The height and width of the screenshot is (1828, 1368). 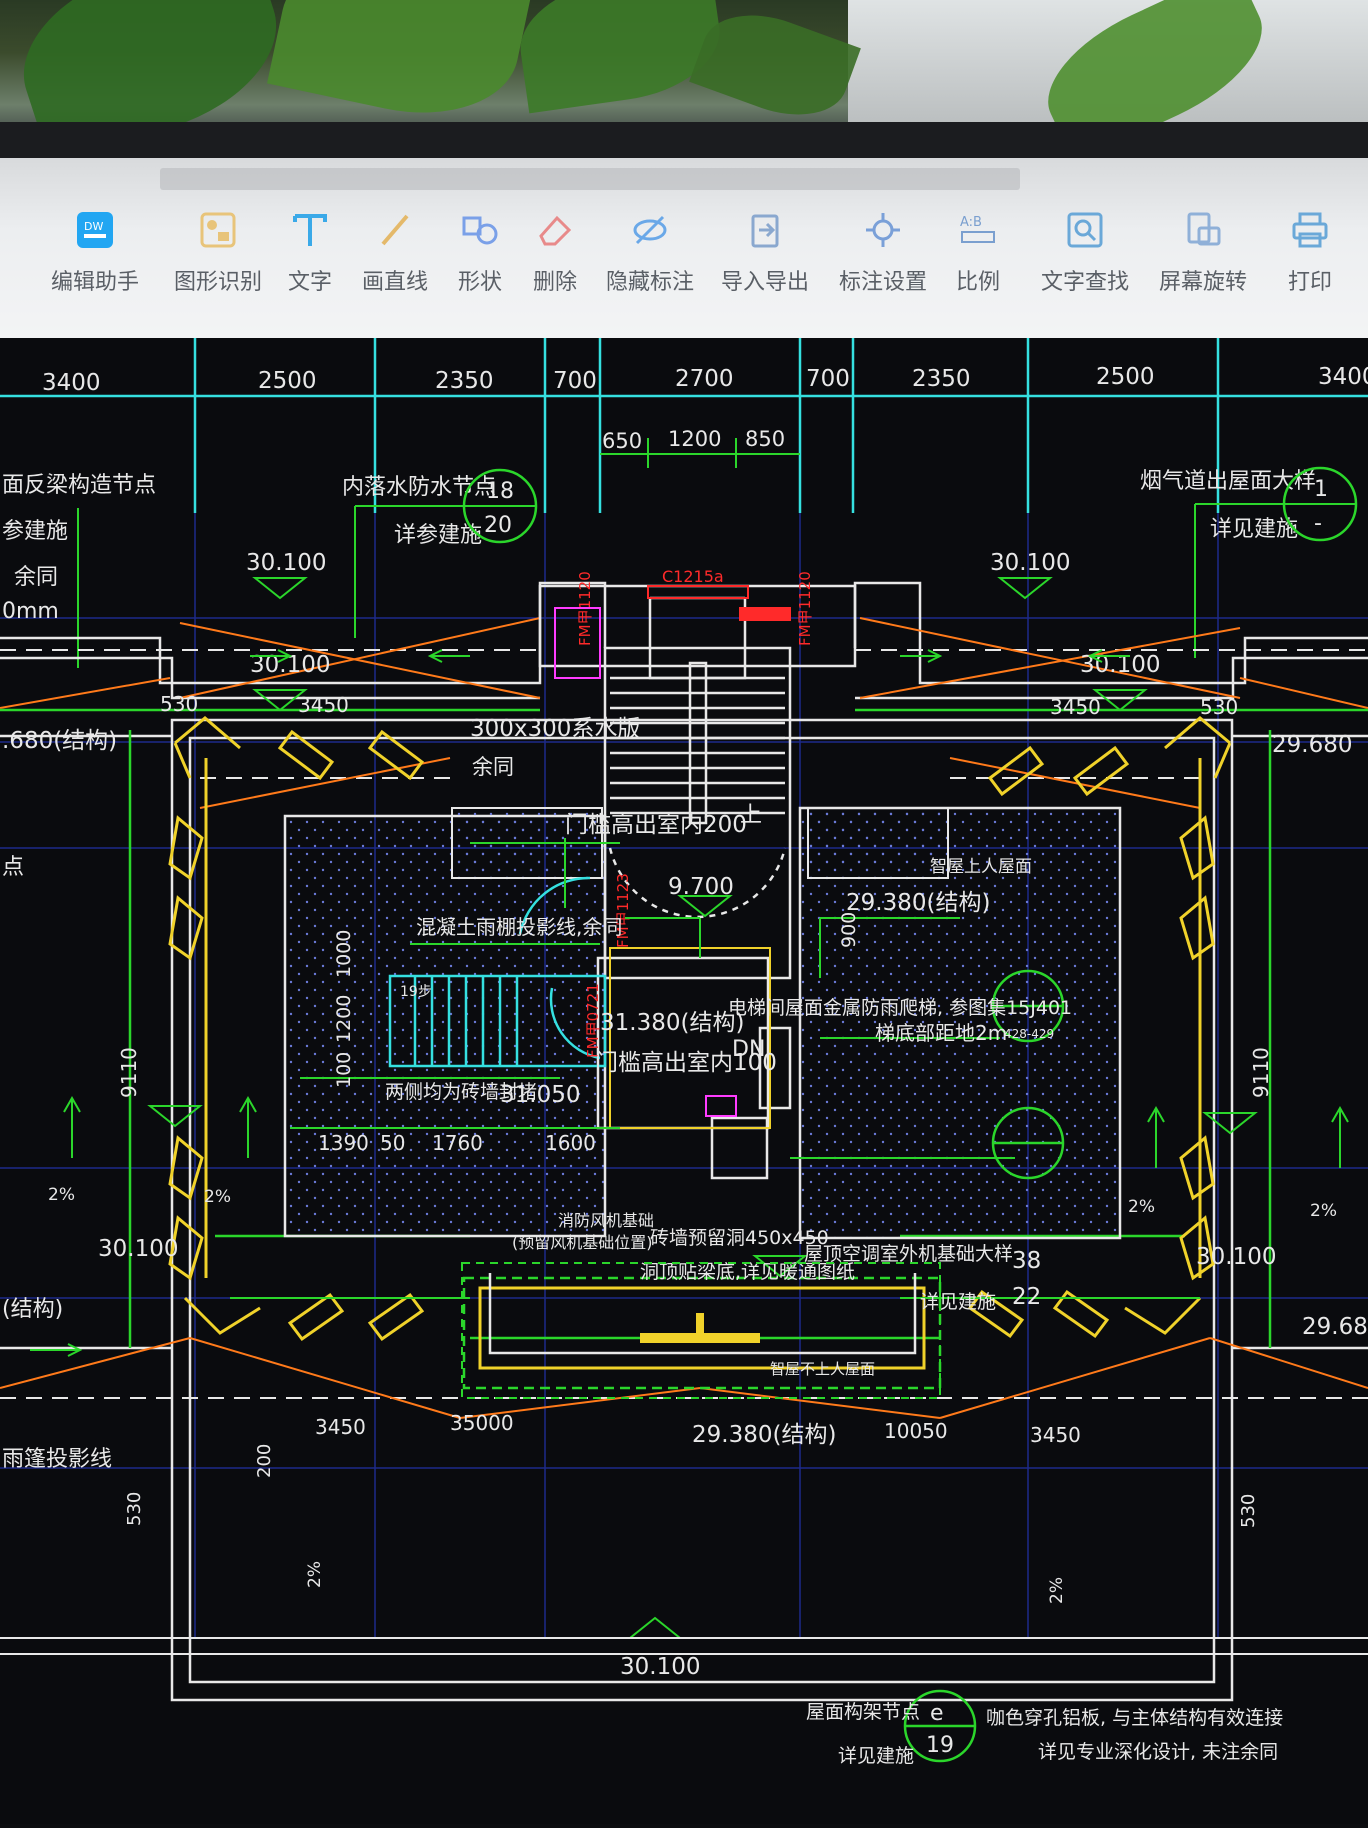 What do you see at coordinates (95, 258) in the screenshot?
I see `tool-edit-assistant: DW 编辑助手` at bounding box center [95, 258].